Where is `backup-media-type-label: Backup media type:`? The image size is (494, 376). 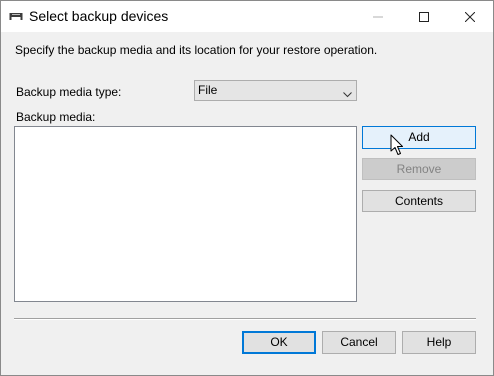
backup-media-type-label: Backup media type: is located at coordinates (69, 92).